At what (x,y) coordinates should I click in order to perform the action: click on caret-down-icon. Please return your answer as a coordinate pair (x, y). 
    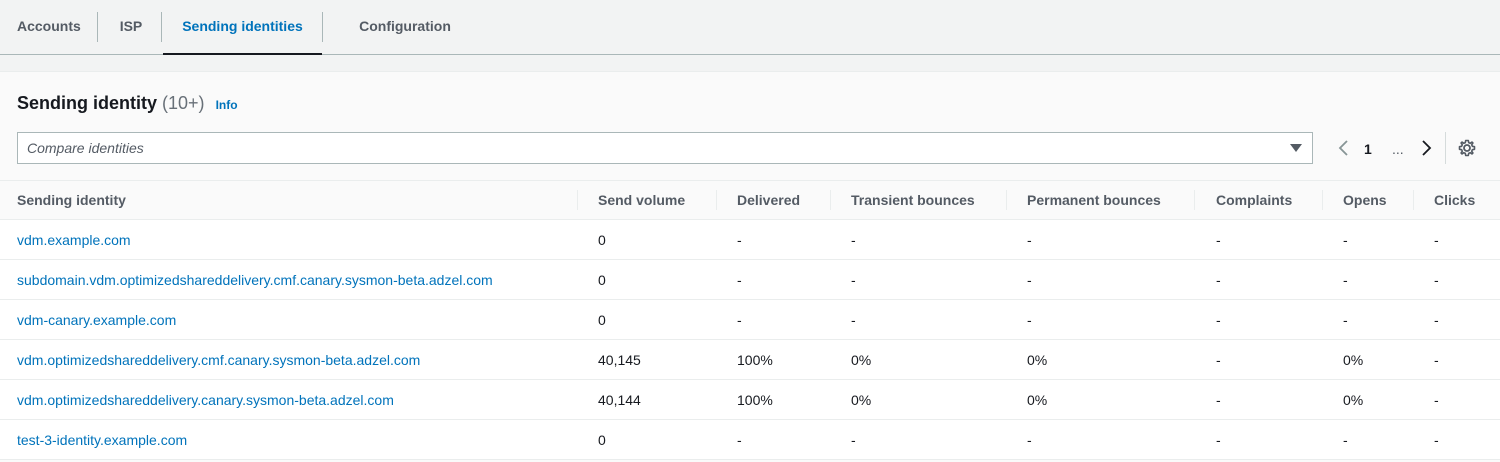
    Looking at the image, I should click on (1296, 148).